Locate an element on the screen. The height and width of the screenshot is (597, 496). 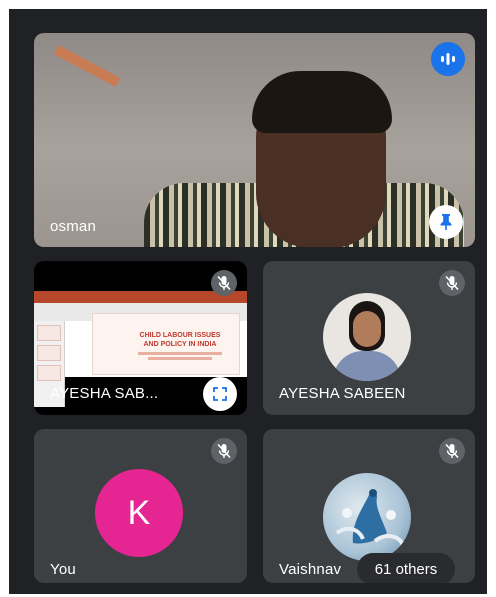
participant-name-vaishnavi: Vaishnav is located at coordinates (310, 569).